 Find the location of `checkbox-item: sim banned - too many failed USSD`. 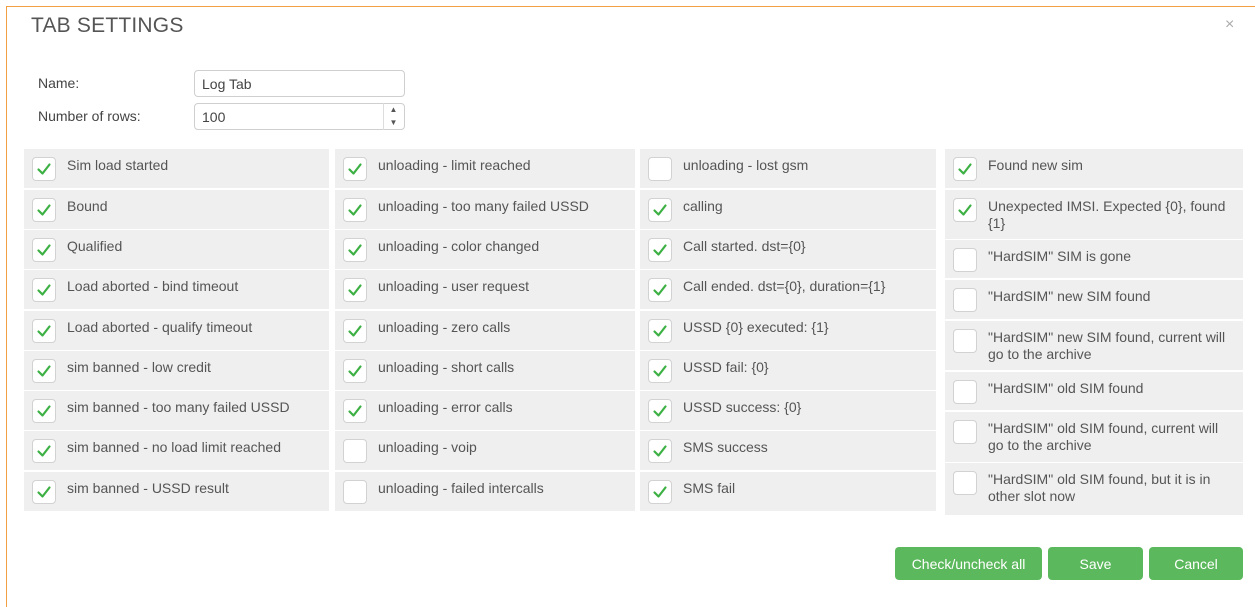

checkbox-item: sim banned - too many failed USSD is located at coordinates (176, 410).